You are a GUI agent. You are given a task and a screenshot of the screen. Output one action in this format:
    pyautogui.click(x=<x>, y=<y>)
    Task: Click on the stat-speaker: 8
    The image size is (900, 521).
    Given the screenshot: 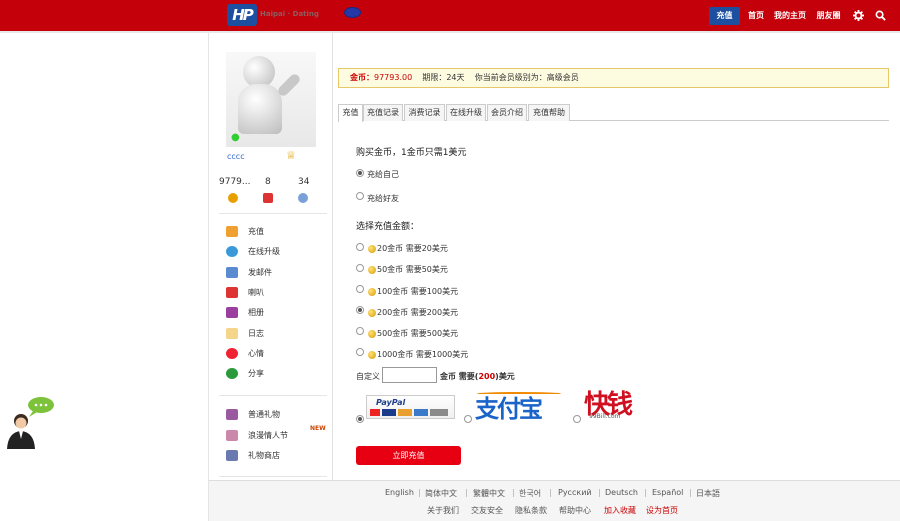 What is the action you would take?
    pyautogui.click(x=268, y=182)
    